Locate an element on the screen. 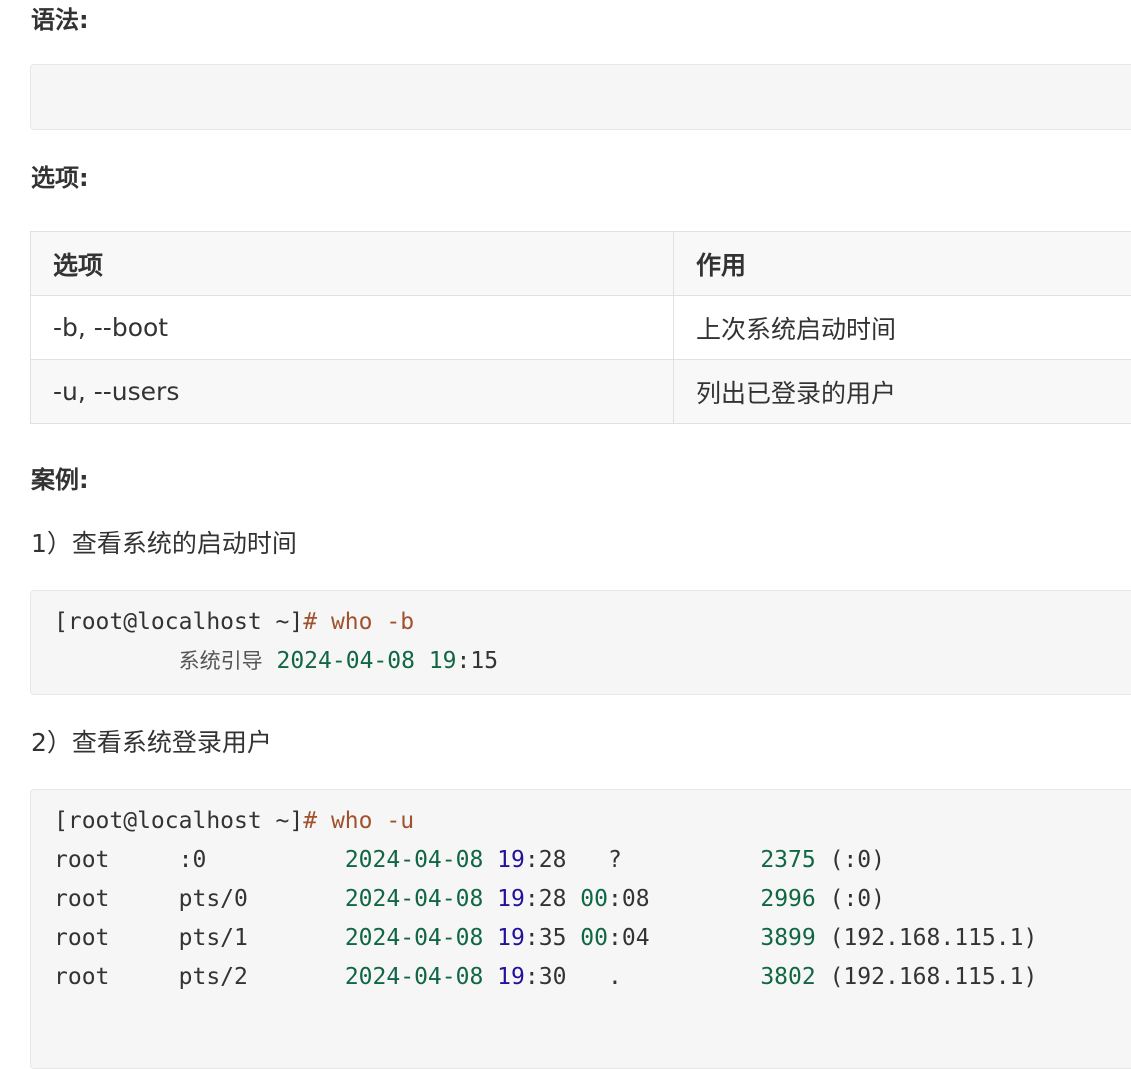 This screenshot has height=1069, width=1131. boot-output-line: 系统引导 2024-04-08 19:15 is located at coordinates (276, 661).